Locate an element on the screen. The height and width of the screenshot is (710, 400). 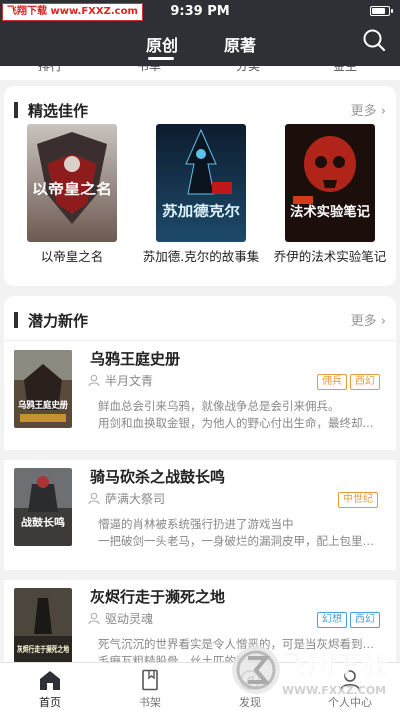
book-title: 乌鸦王庭史册 is located at coordinates (135, 358).